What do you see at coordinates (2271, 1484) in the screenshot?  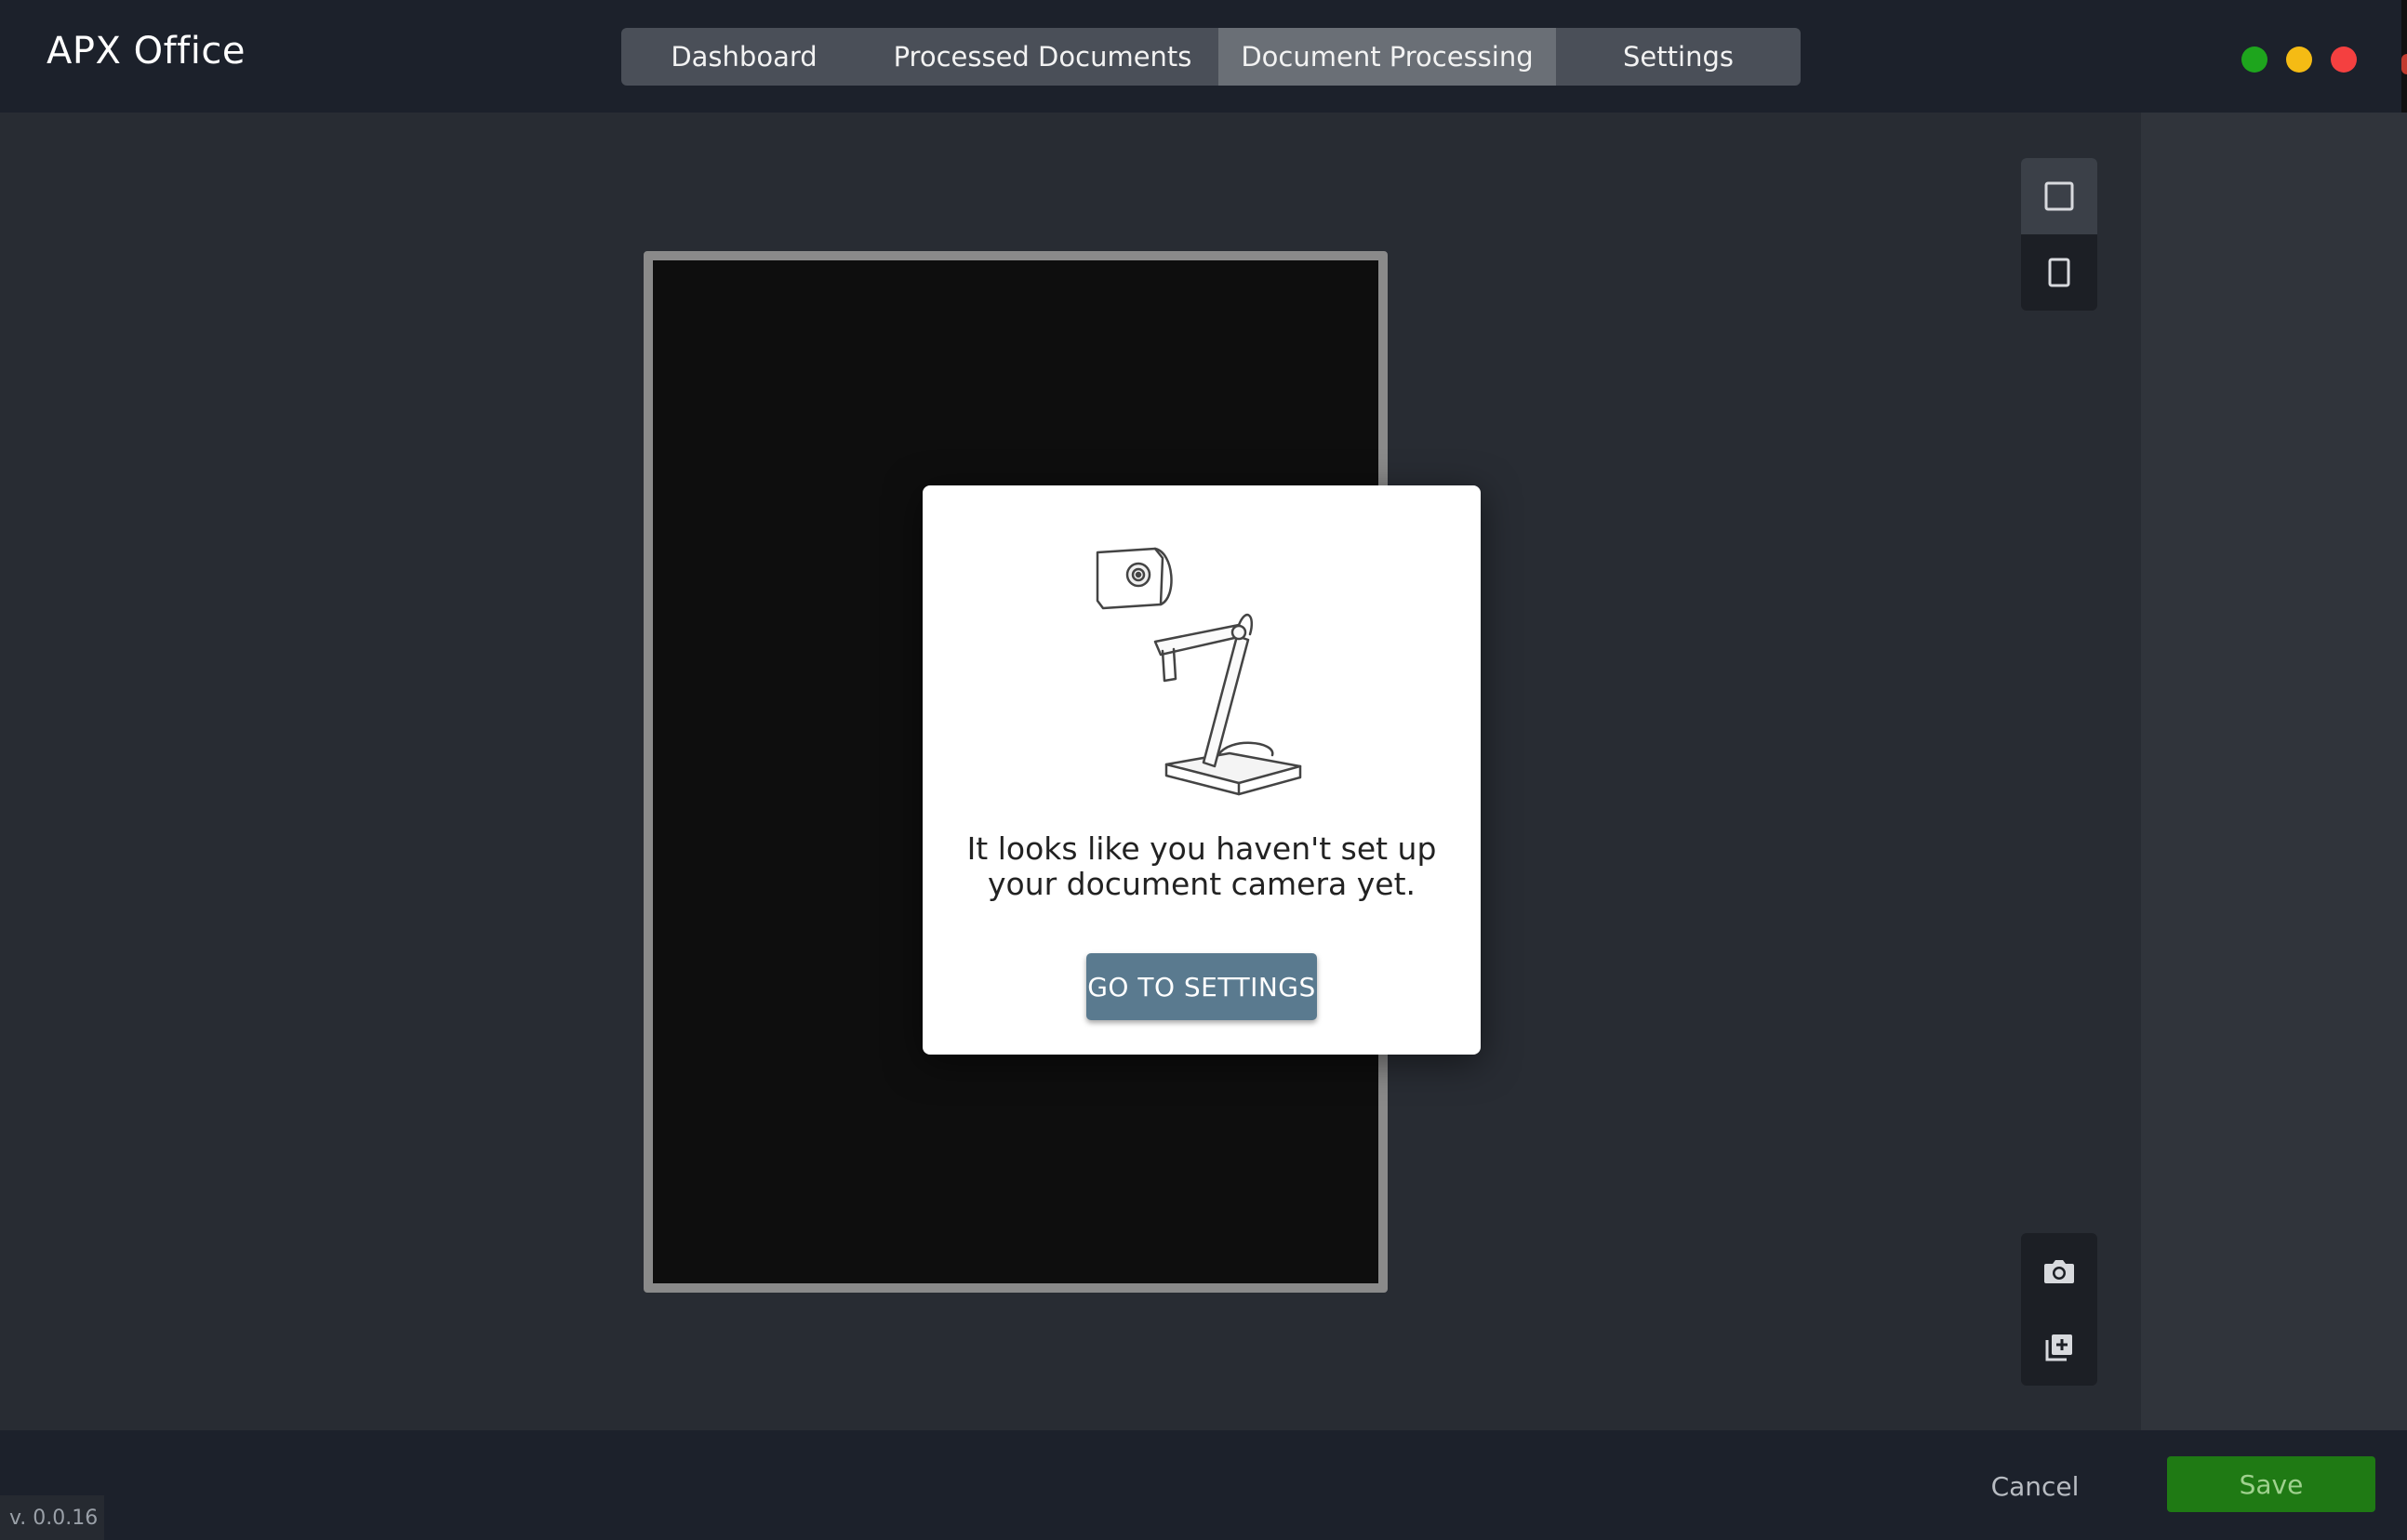 I see `save-button: Save` at bounding box center [2271, 1484].